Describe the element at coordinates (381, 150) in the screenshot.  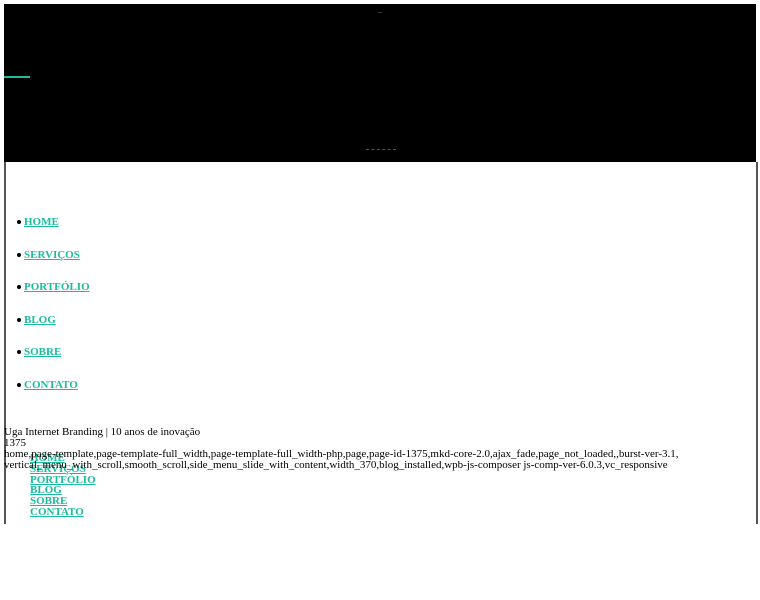
I see `header-dots` at that location.